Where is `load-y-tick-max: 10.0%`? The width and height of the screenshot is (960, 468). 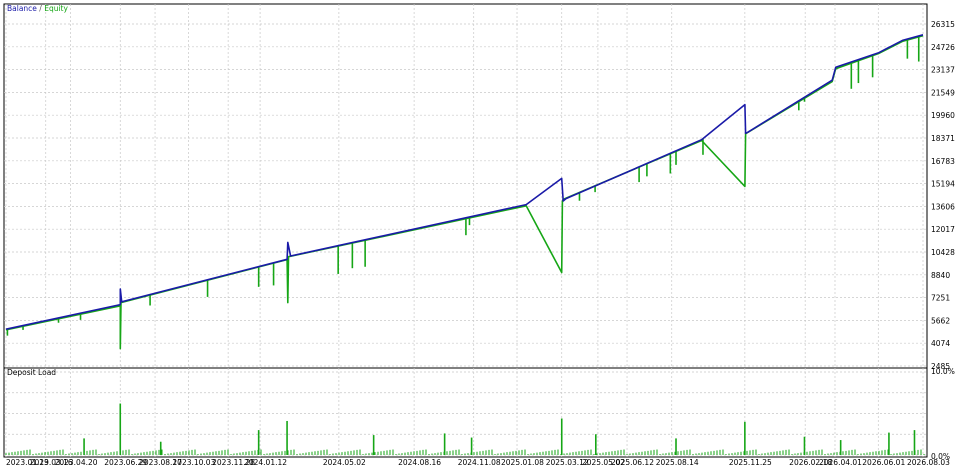 load-y-tick-max: 10.0% is located at coordinates (943, 371).